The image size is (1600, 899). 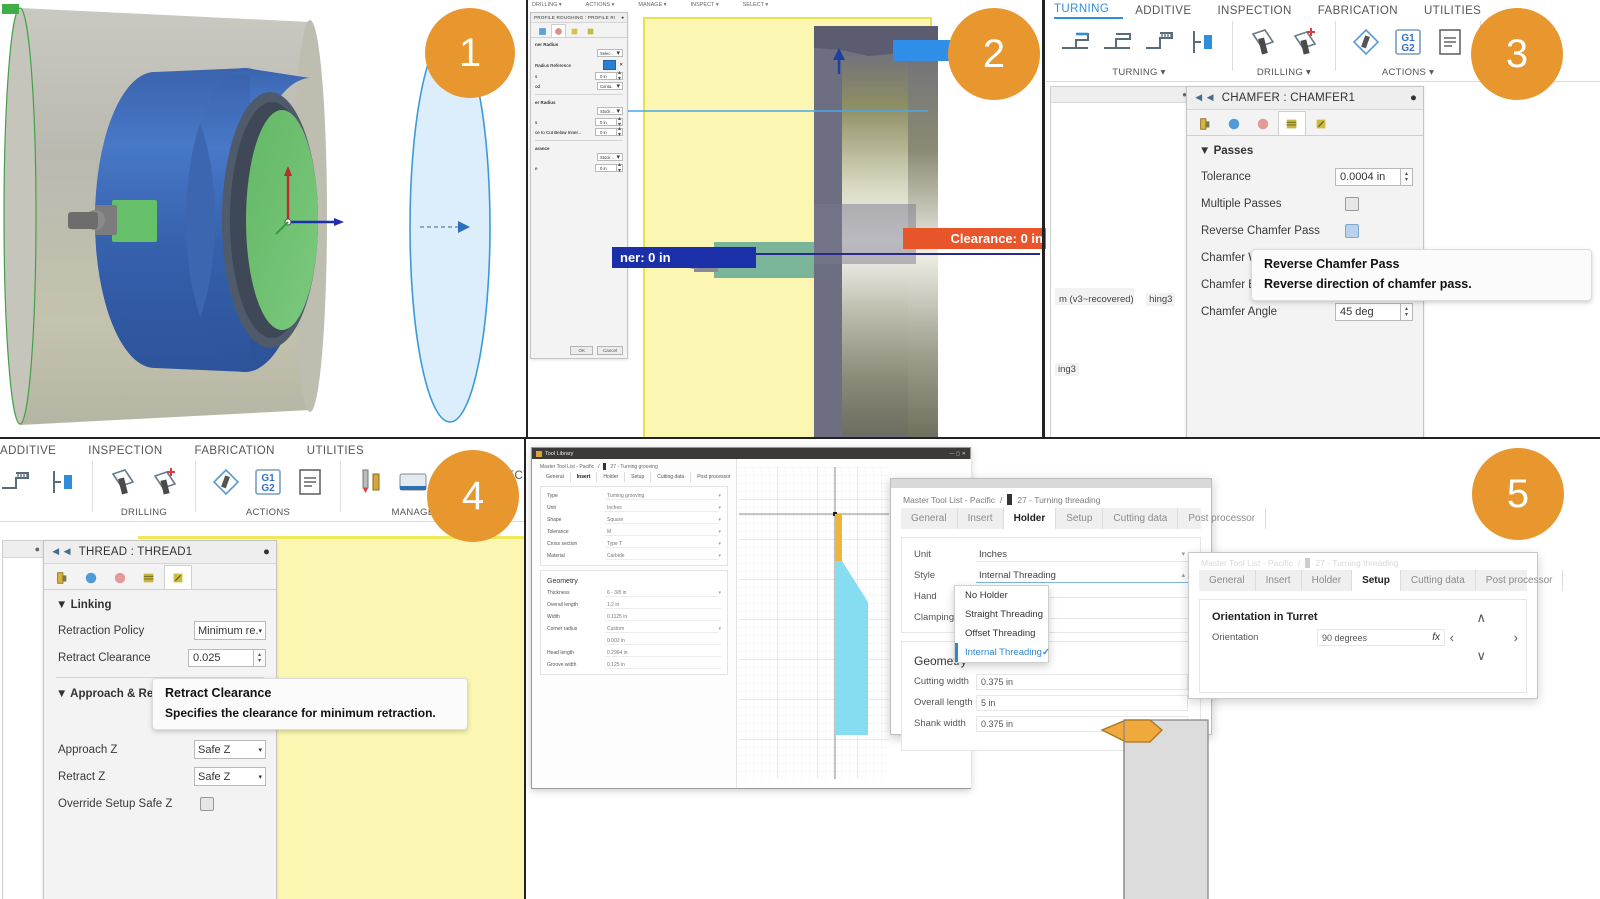 I want to click on nav-down-icon: ∨, so click(x=1481, y=656).